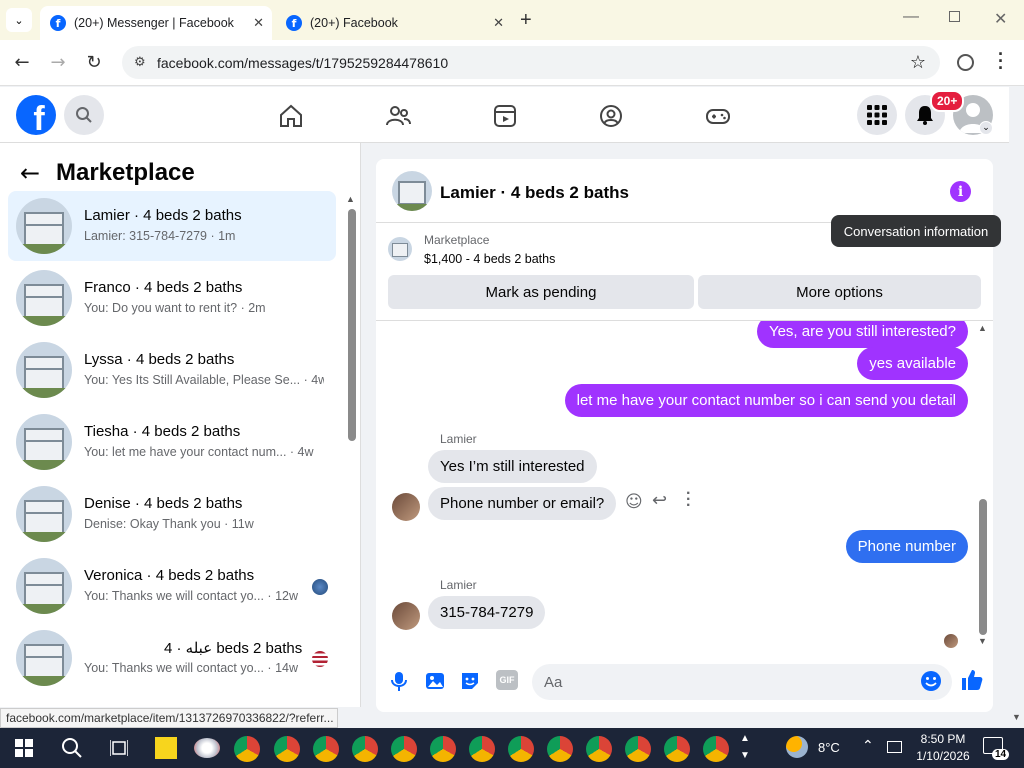 The width and height of the screenshot is (1024, 768). Describe the element at coordinates (166, 748) in the screenshot. I see `sticky-notes-icon` at that location.